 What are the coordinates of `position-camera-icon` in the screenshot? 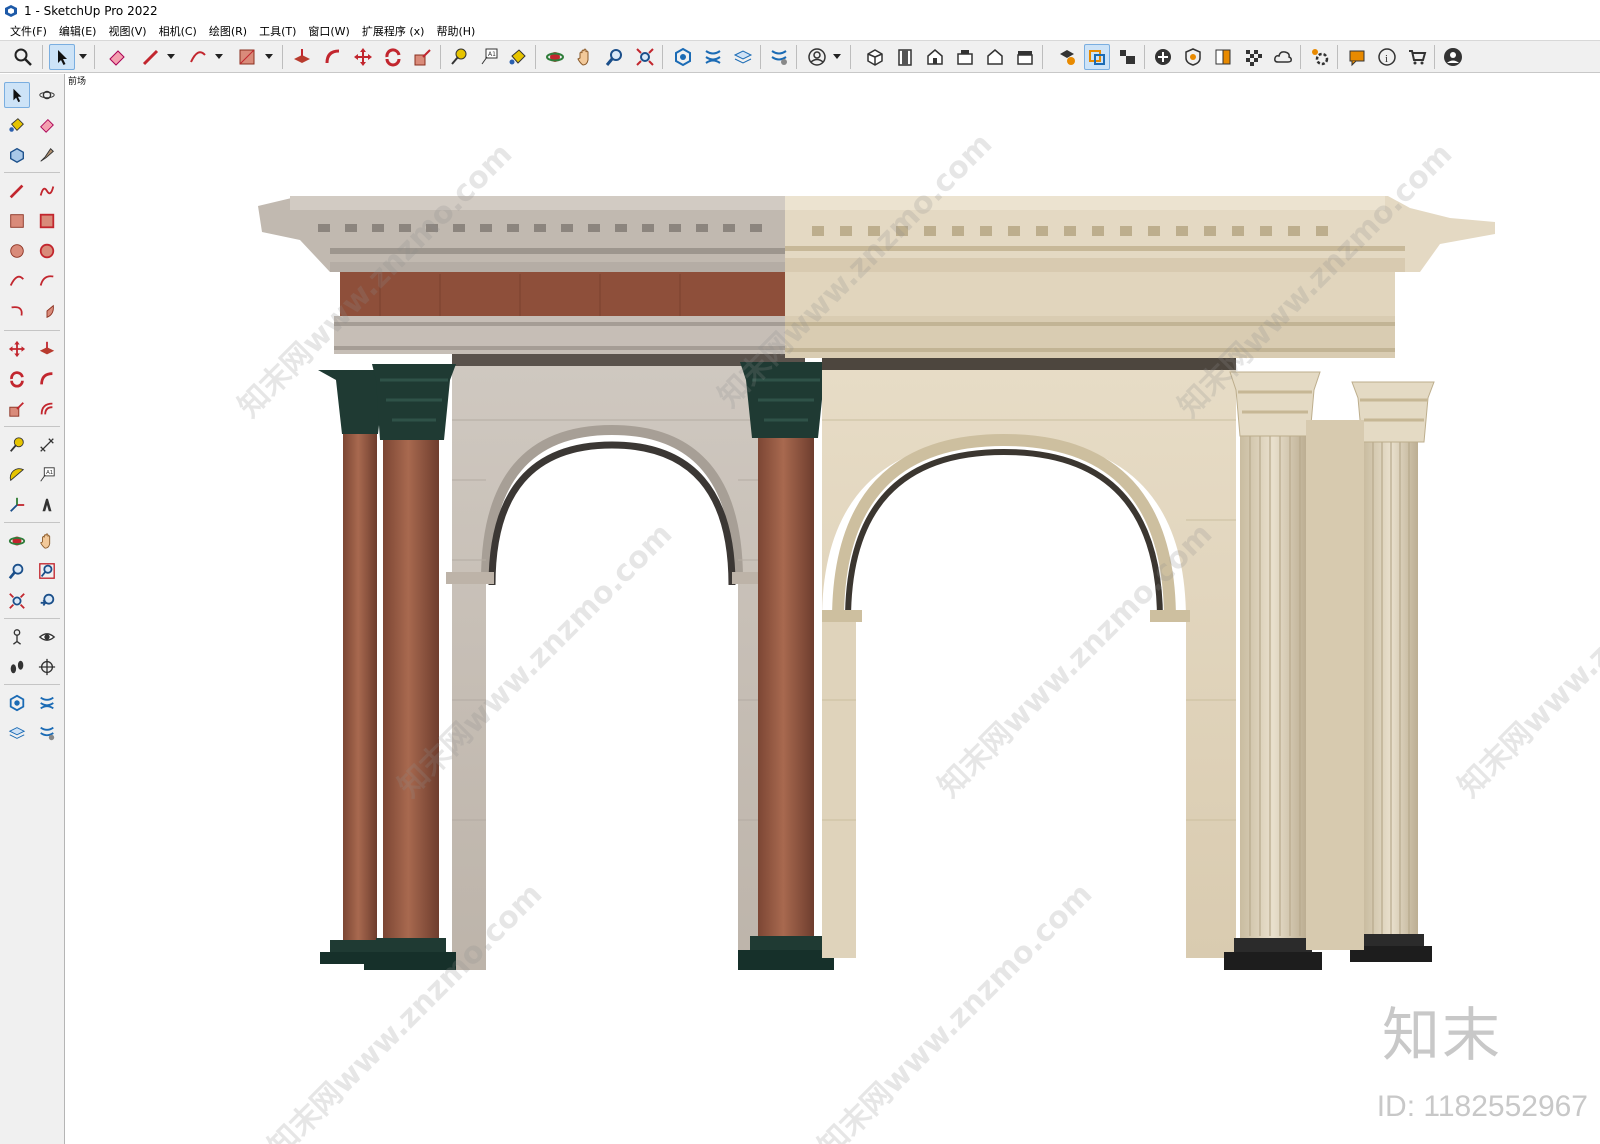 It's located at (17, 637).